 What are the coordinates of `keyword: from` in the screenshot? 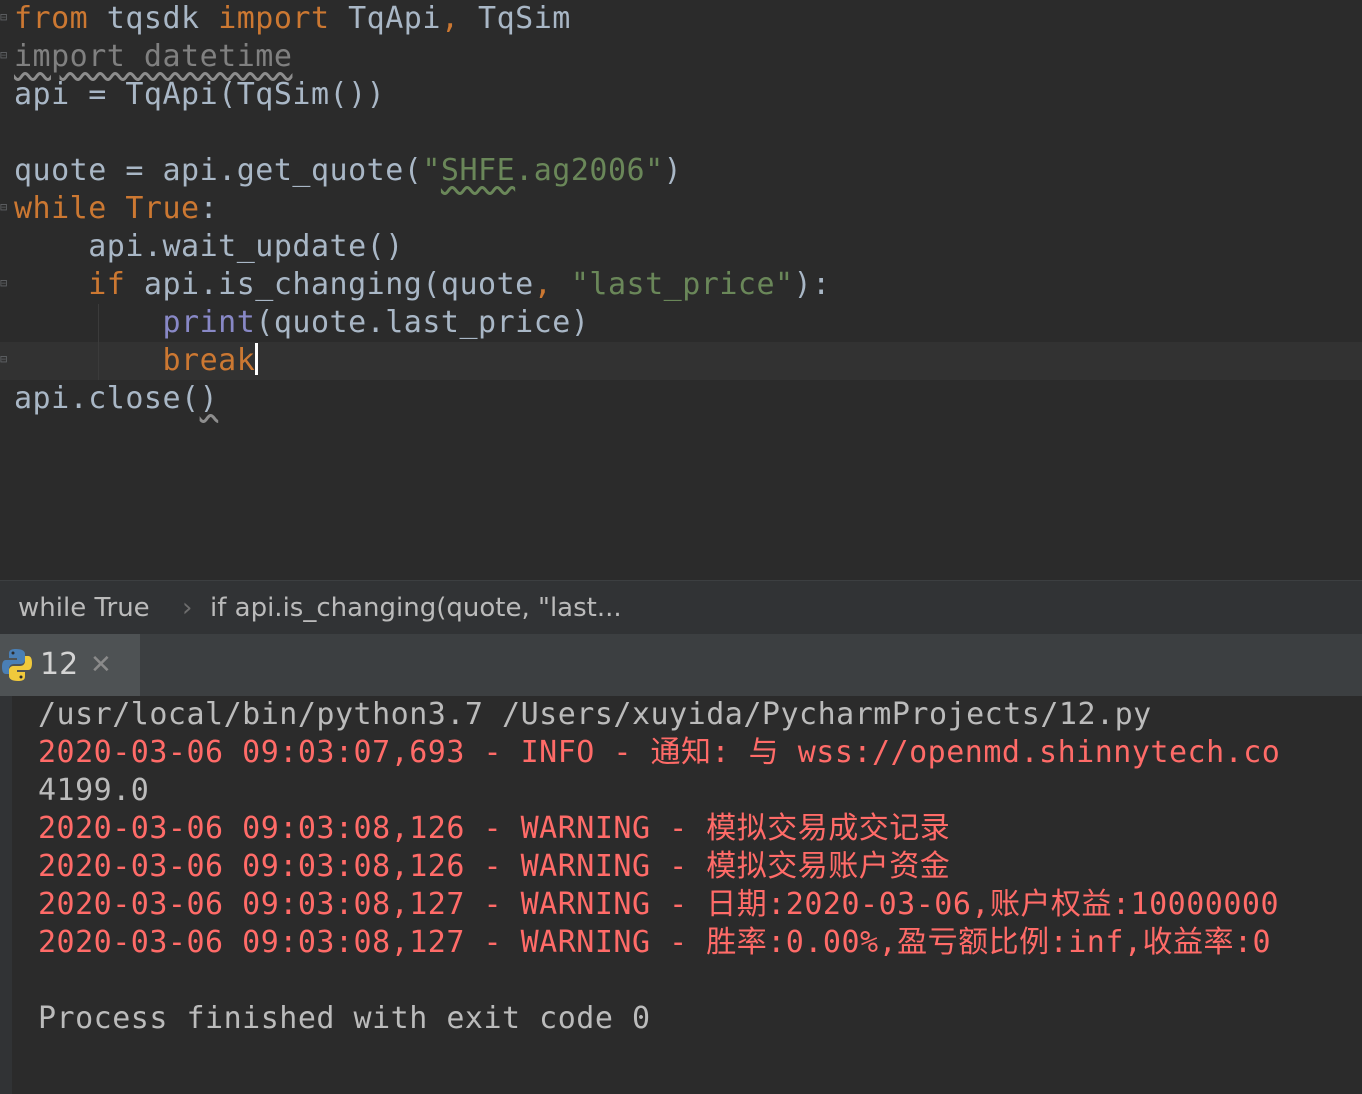 It's located at (51, 18).